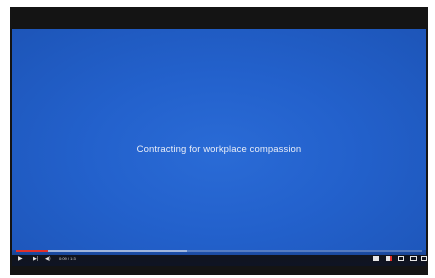  Describe the element at coordinates (413, 258) in the screenshot. I see `theater-mode-icon` at that location.